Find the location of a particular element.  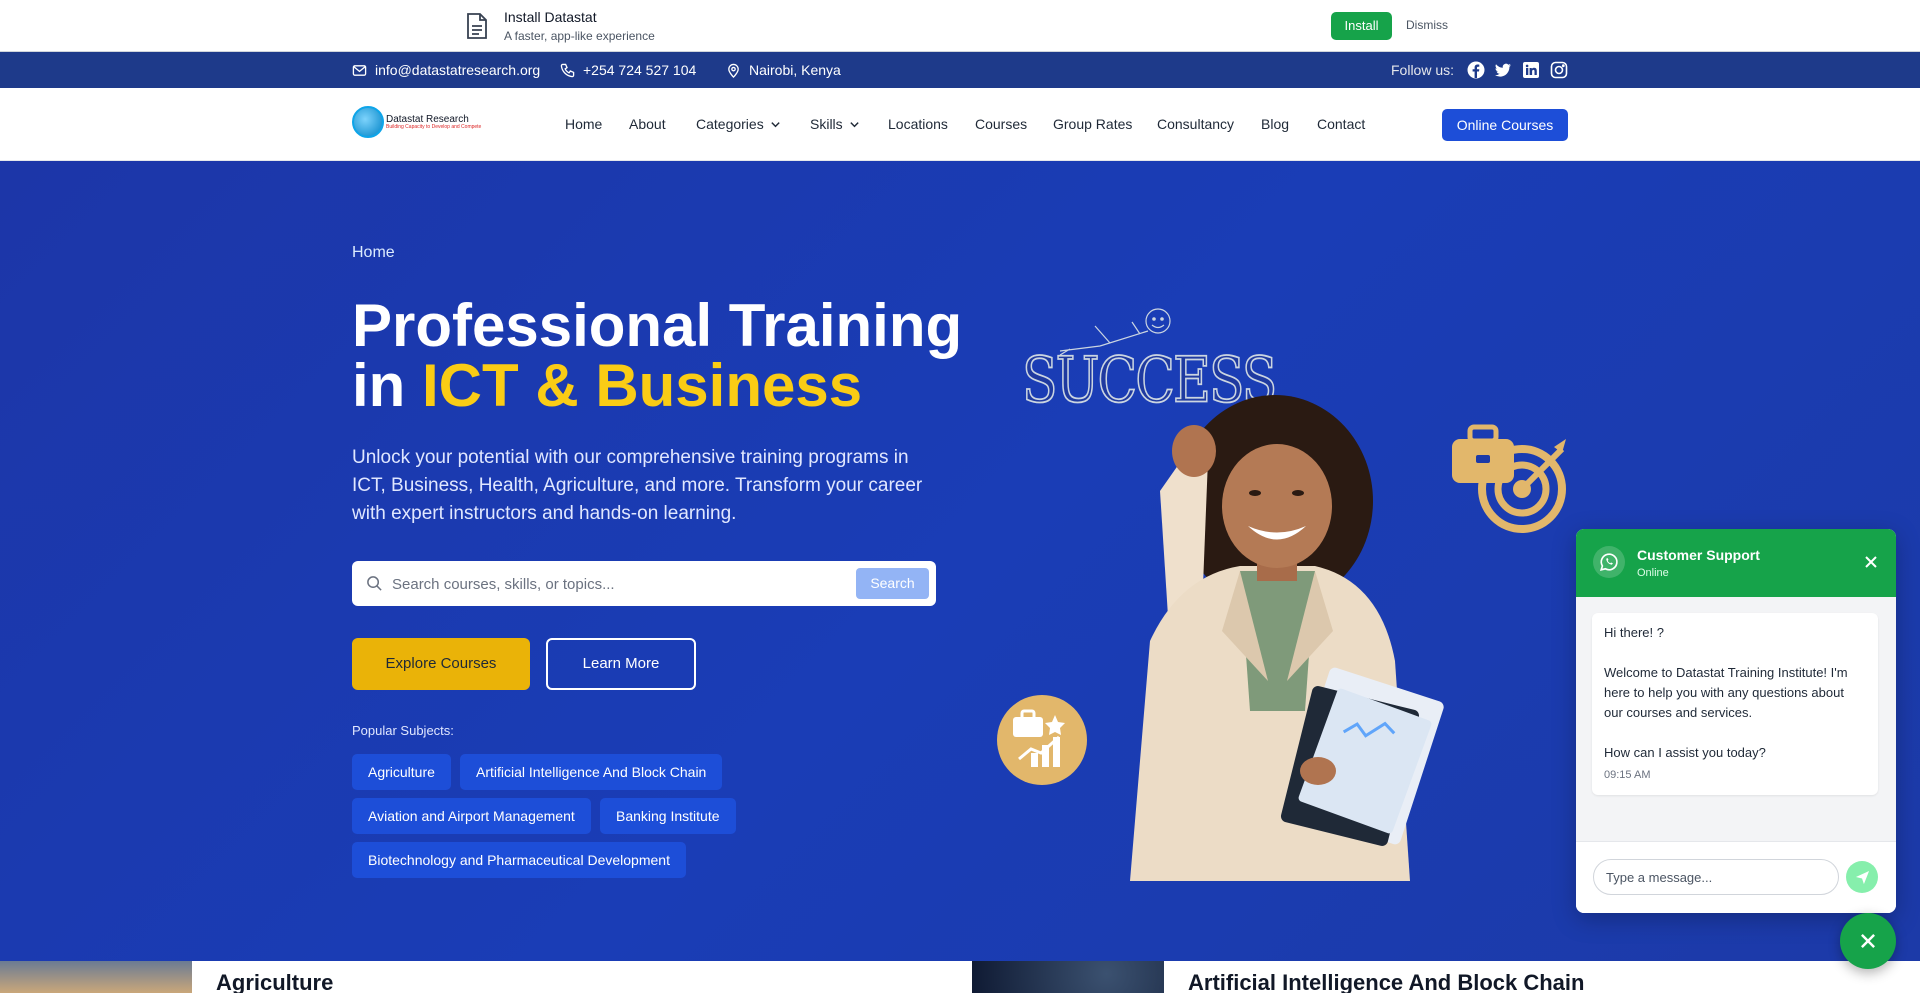

chat-status: Online is located at coordinates (1653, 573).